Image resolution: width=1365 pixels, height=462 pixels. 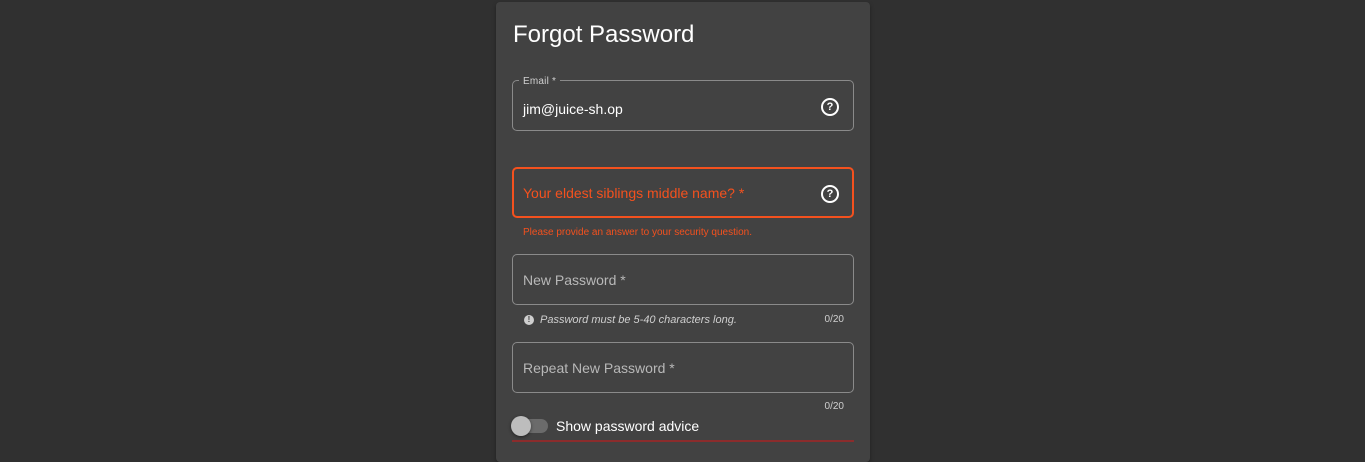 What do you see at coordinates (834, 406) in the screenshot?
I see `repeat-password-counter: 0/20` at bounding box center [834, 406].